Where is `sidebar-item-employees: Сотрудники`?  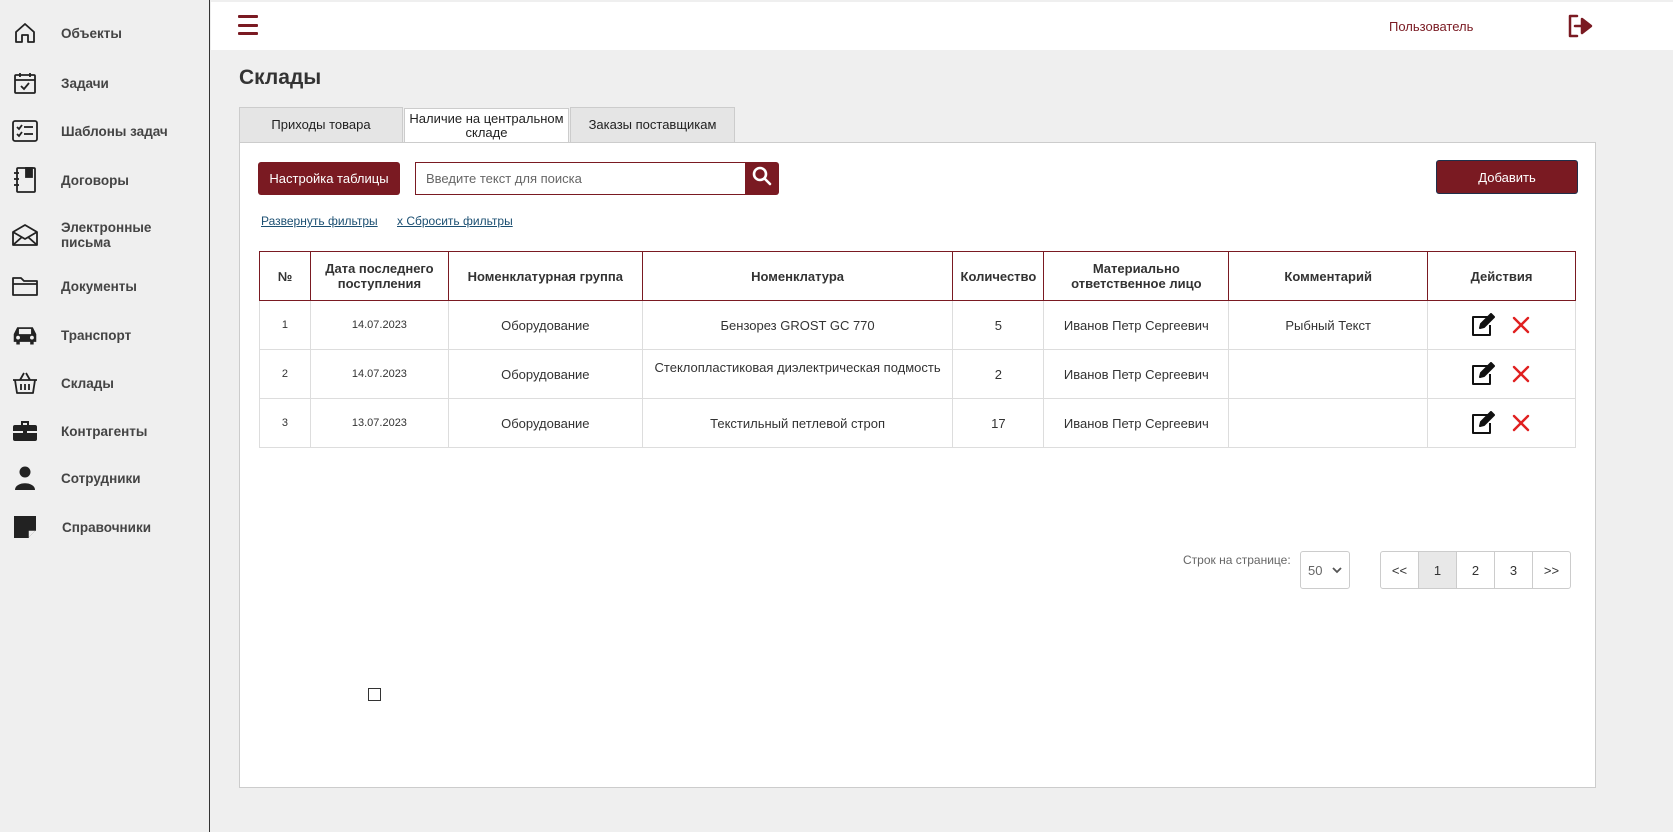
sidebar-item-employees: Сотрудники is located at coordinates (104, 478).